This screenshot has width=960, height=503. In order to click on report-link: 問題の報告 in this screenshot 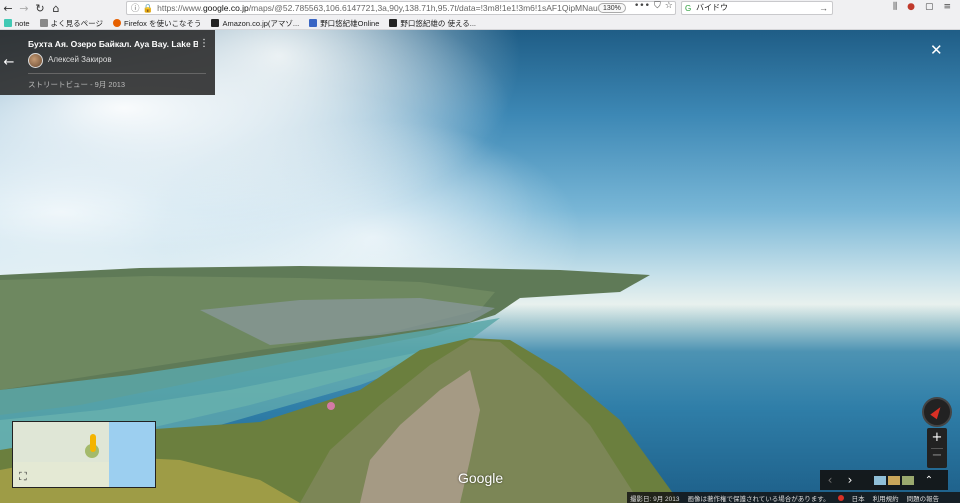, I will do `click(923, 498)`.